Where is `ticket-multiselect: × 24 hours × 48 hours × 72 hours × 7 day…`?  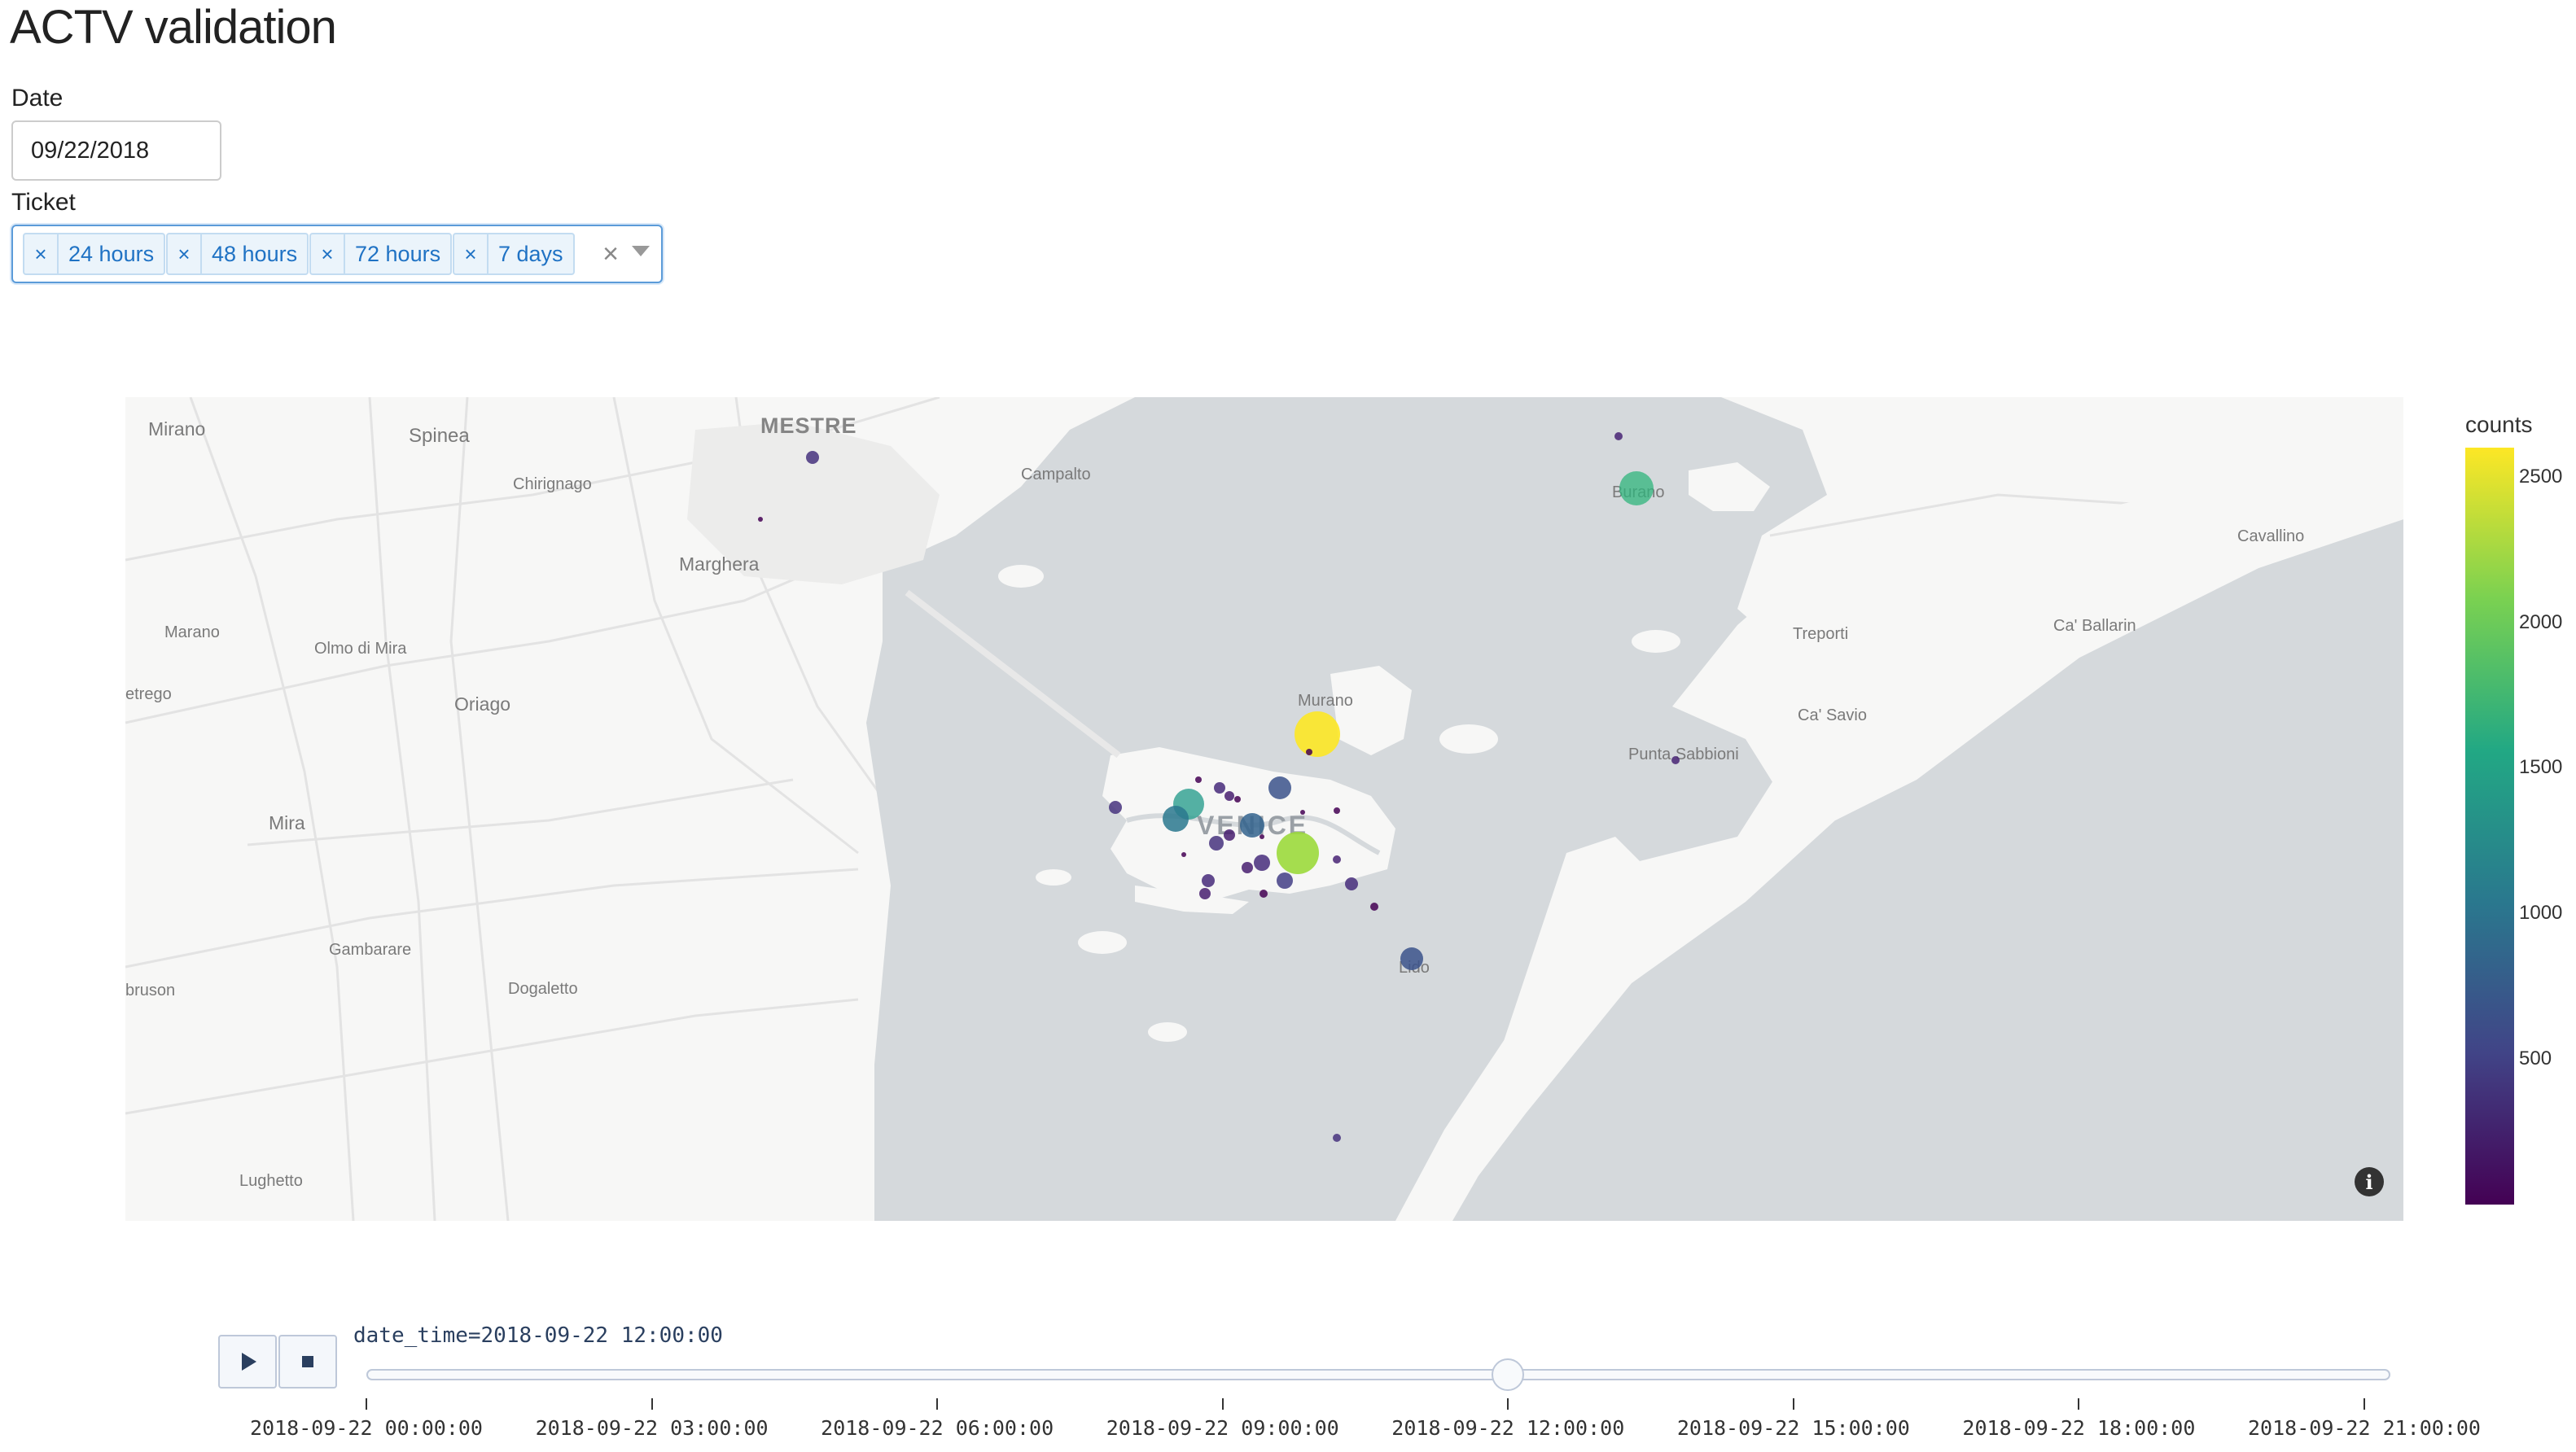 ticket-multiselect: × 24 hours × 48 hours × 72 hours × 7 day… is located at coordinates (337, 254).